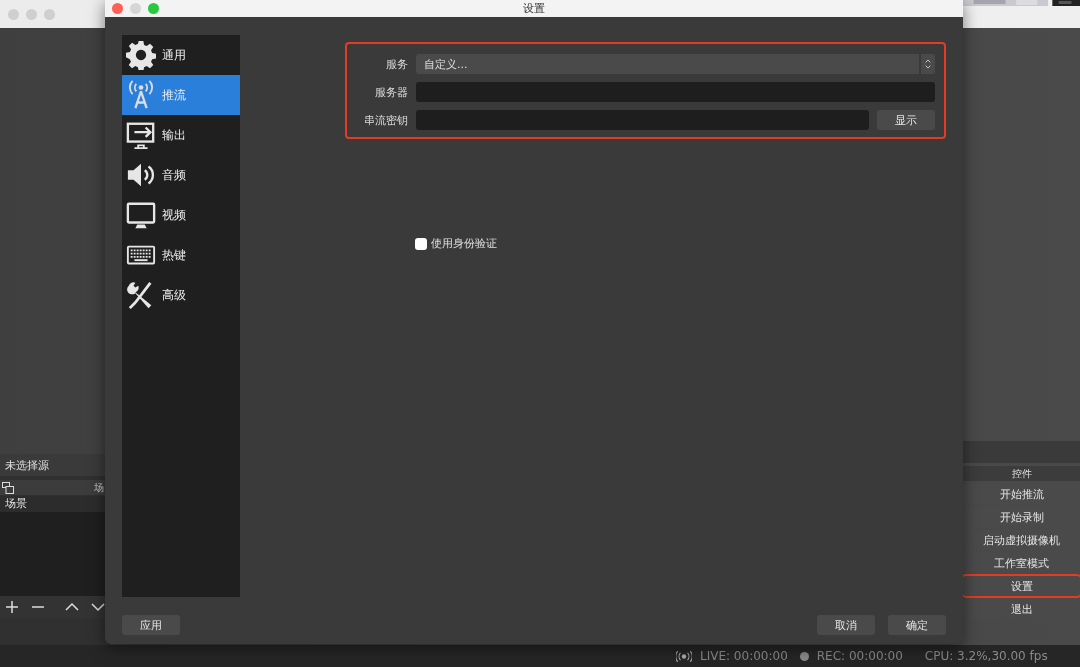 This screenshot has height=667, width=1080. Describe the element at coordinates (675, 92) in the screenshot. I see `server-field` at that location.